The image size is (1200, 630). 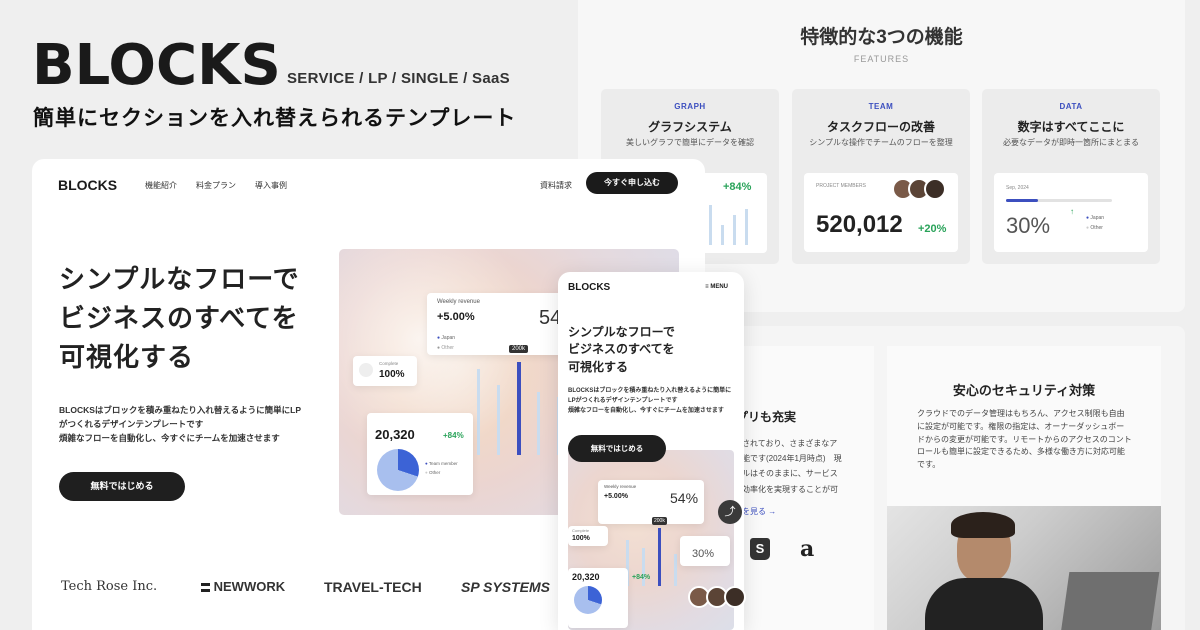 What do you see at coordinates (385, 371) in the screenshot?
I see `complete-card: Complete 100%` at bounding box center [385, 371].